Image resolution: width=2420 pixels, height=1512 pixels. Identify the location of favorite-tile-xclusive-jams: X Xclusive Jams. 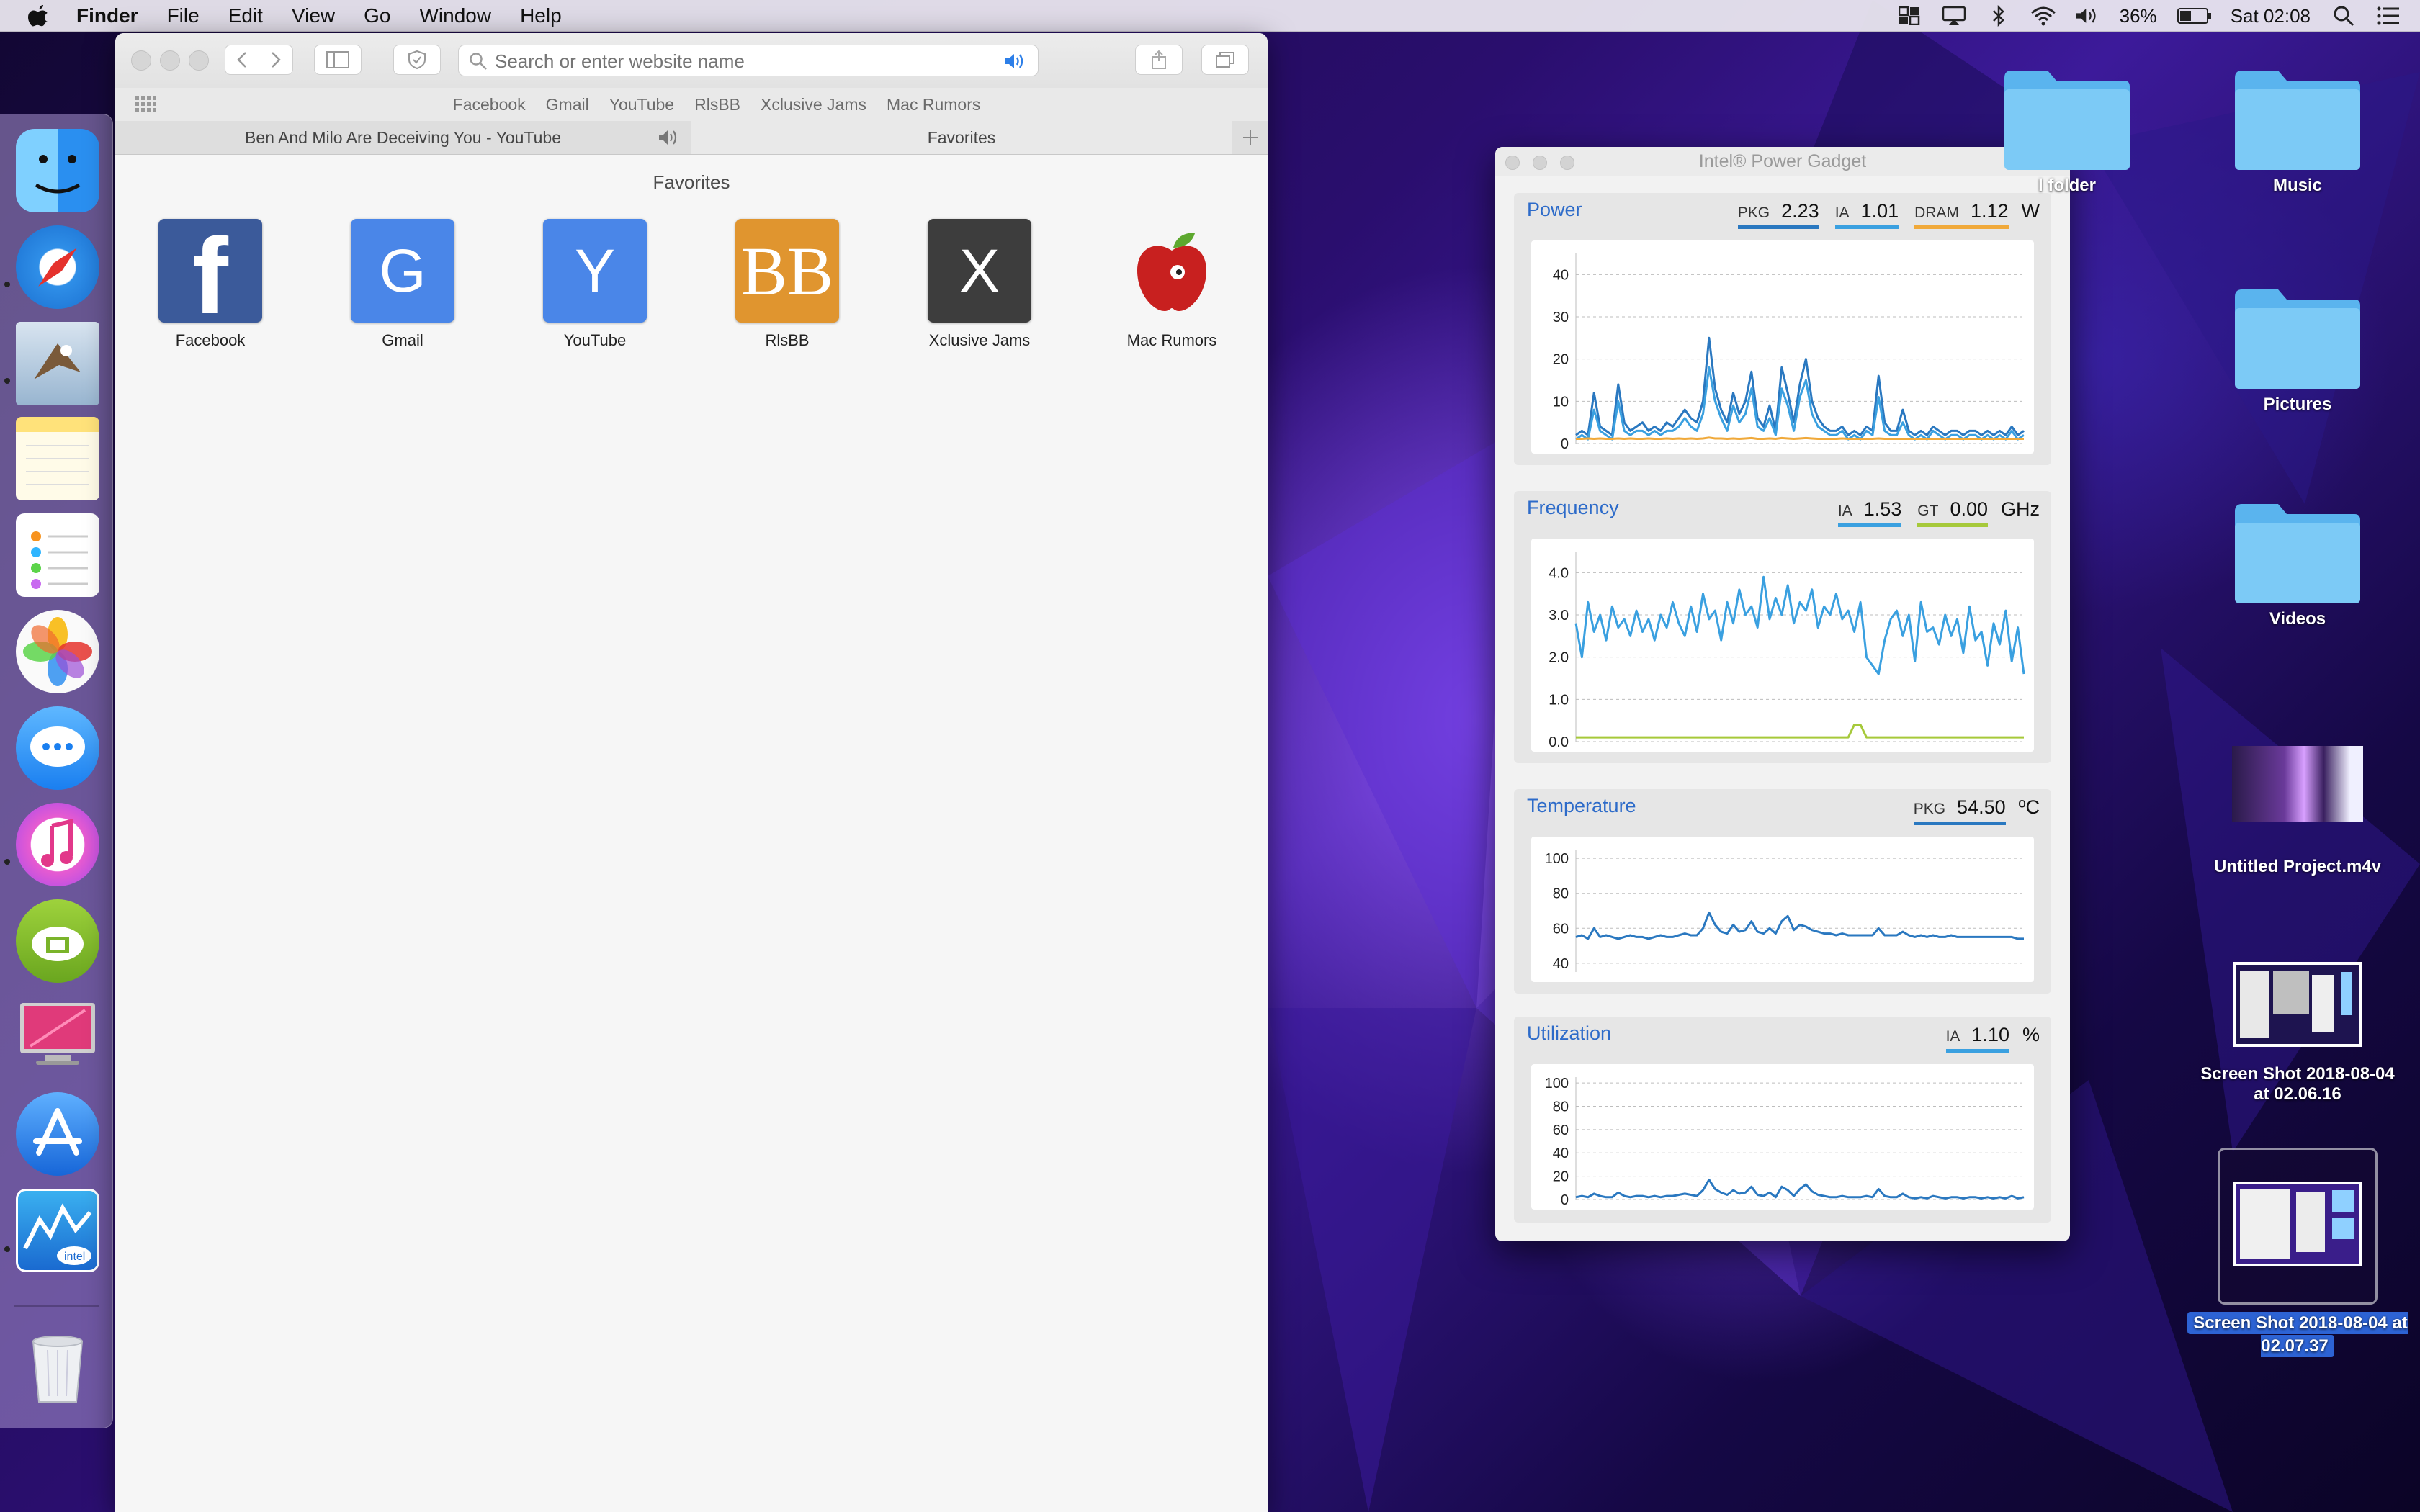
(979, 284).